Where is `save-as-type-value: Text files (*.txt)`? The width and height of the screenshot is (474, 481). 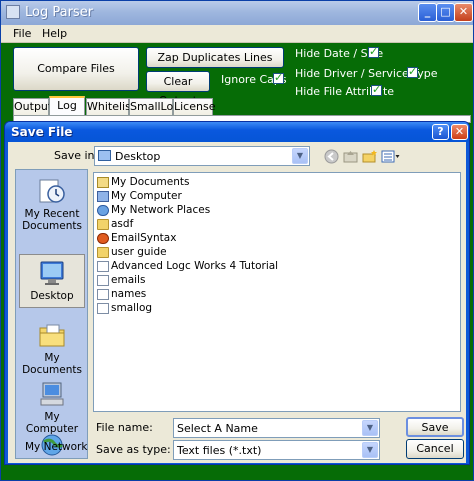 save-as-type-value: Text files (*.txt) is located at coordinates (219, 450).